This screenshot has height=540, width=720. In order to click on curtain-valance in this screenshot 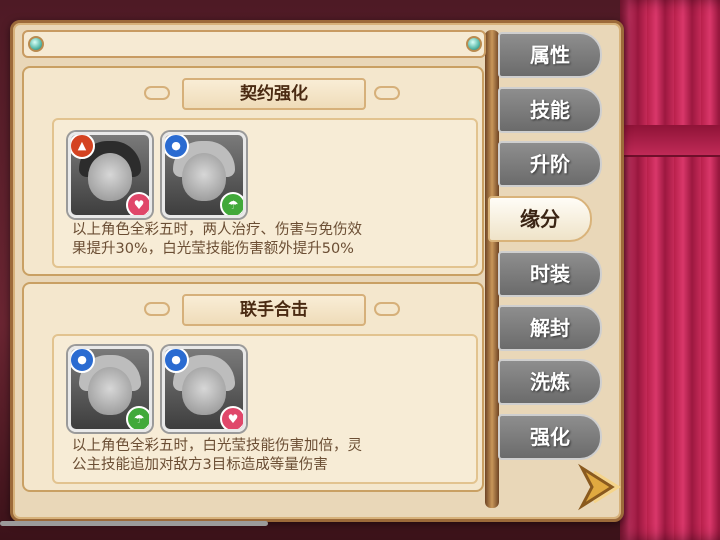, I will do `click(670, 141)`.